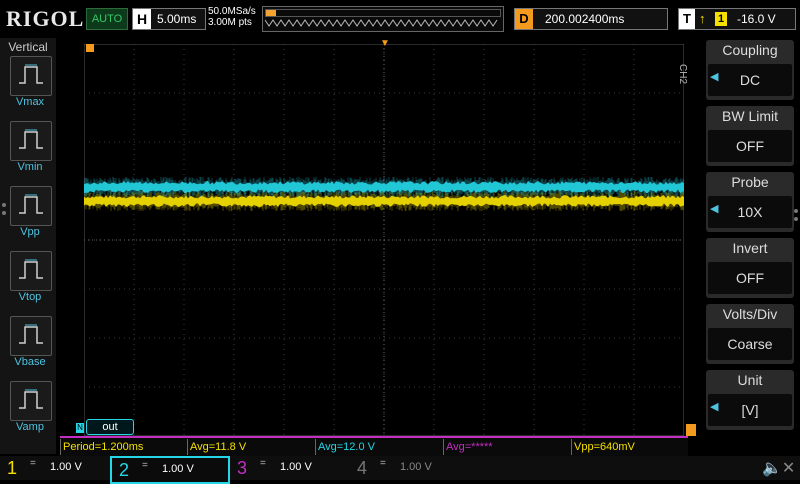 The height and width of the screenshot is (484, 800). I want to click on measurement-item: Period=1.200ms, so click(123, 447).